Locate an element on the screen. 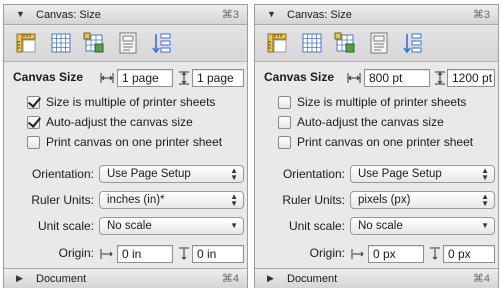 Image resolution: width=503 pixels, height=291 pixels. canvas-width-field: 1 page is located at coordinates (145, 78).